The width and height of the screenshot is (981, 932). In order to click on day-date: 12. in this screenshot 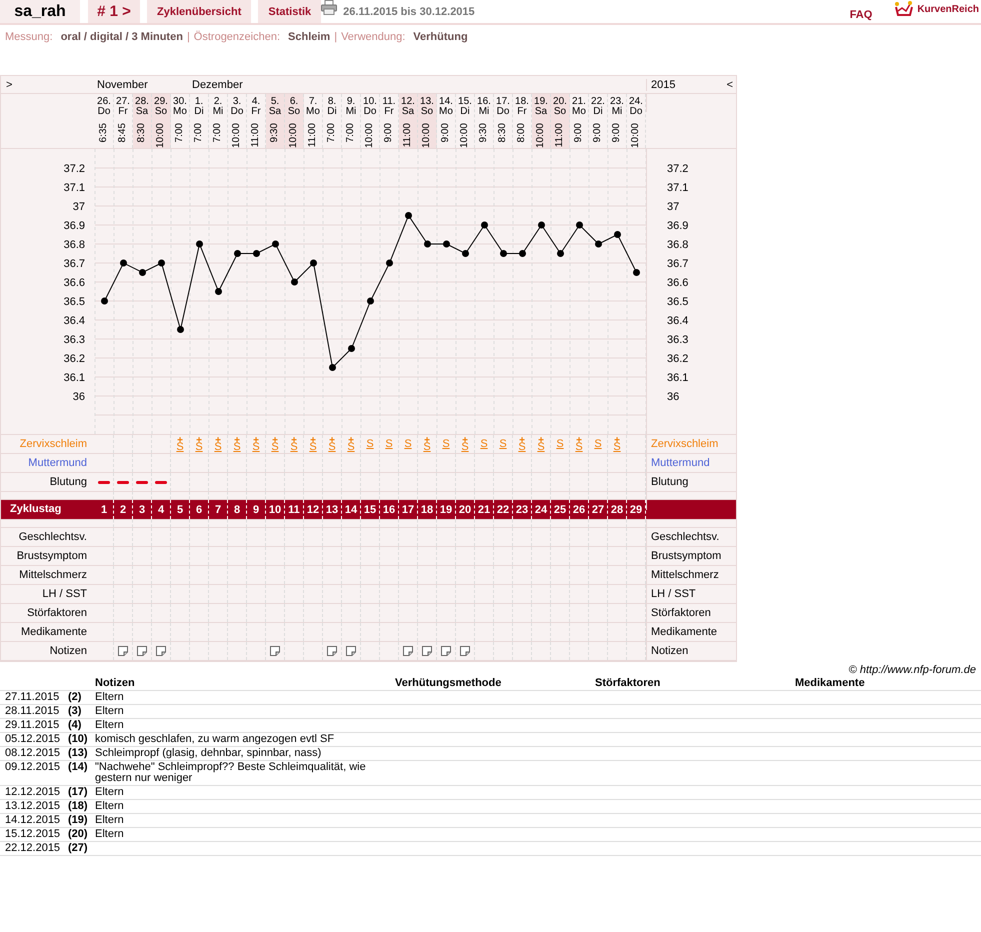, I will do `click(408, 102)`.